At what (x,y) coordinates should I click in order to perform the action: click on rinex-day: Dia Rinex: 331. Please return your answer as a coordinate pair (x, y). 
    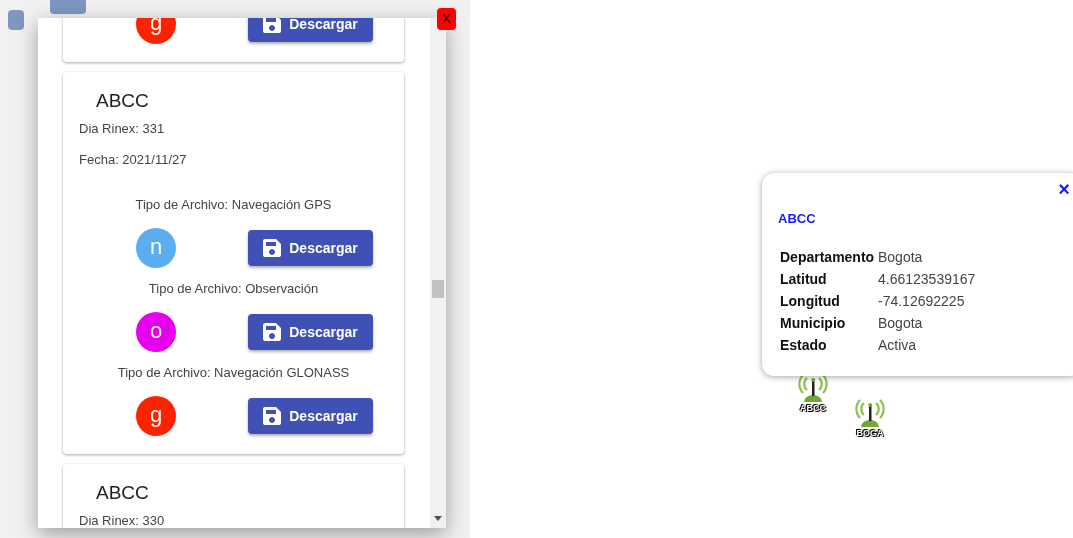
    Looking at the image, I should click on (233, 129).